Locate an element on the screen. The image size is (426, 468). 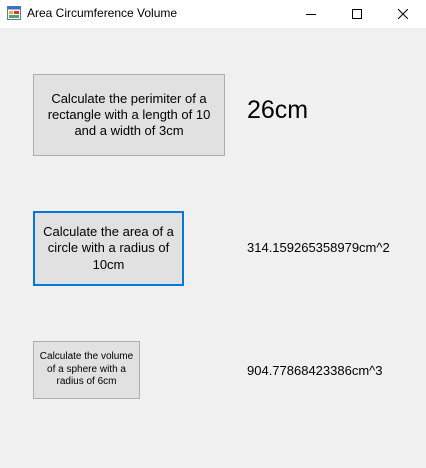
minimize-button is located at coordinates (311, 14).